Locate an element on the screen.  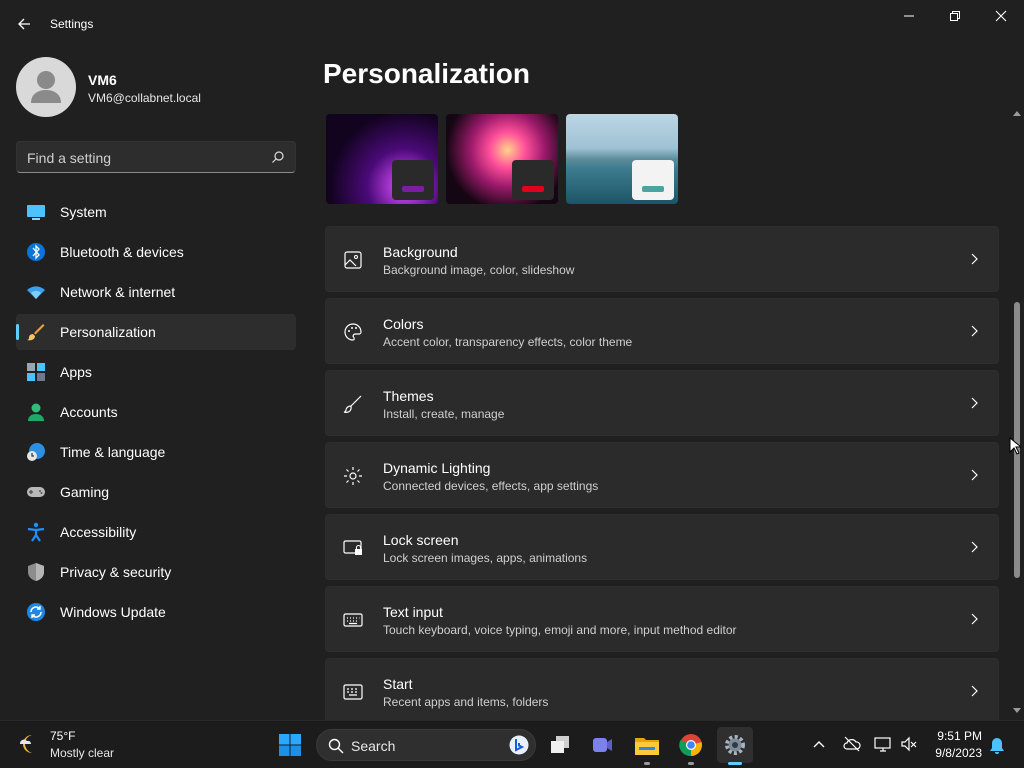
weather-temperature: 75°F is located at coordinates (63, 736).